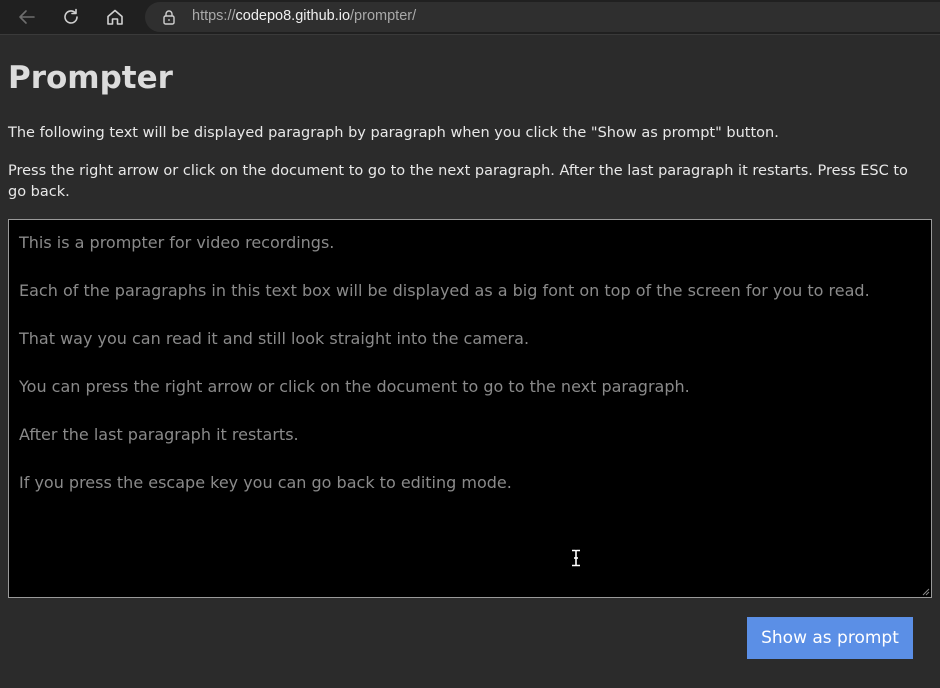 The image size is (940, 688). Describe the element at coordinates (177, 242) in the screenshot. I see `editor-paragraph: This is a prompter for video recordings.` at that location.